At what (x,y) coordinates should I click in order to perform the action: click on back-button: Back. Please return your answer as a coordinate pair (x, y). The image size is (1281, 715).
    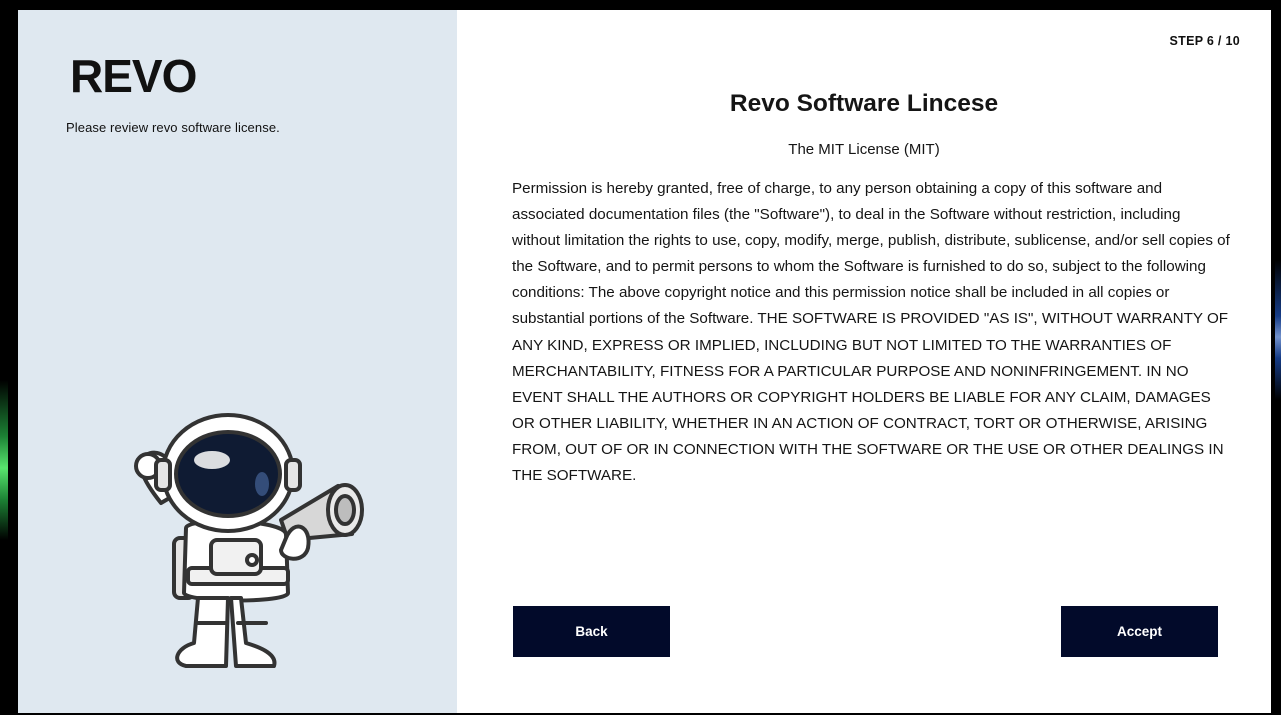
    Looking at the image, I should click on (591, 631).